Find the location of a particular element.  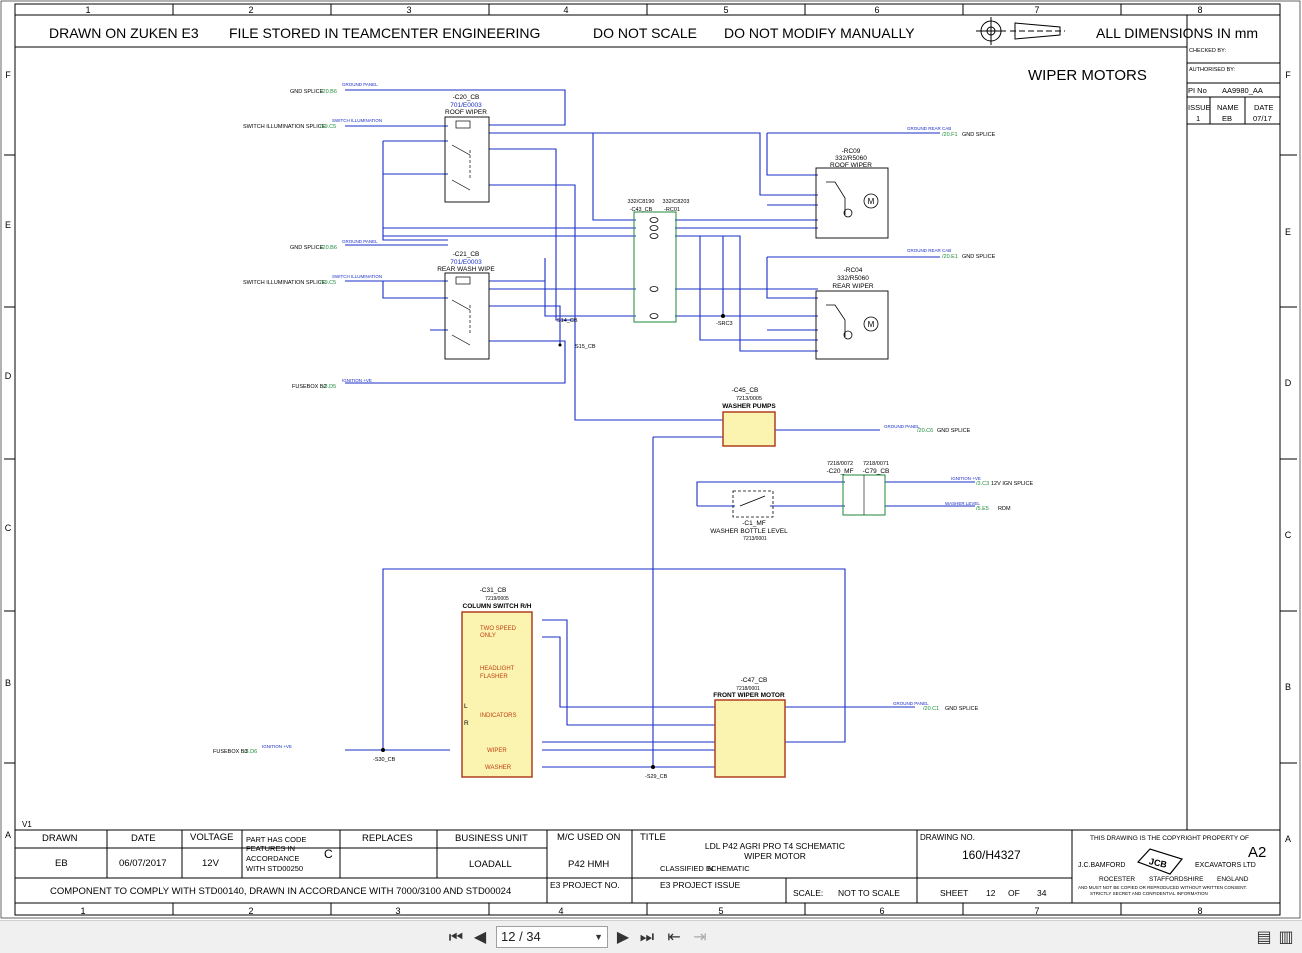

issue-value: 1 is located at coordinates (1198, 118).